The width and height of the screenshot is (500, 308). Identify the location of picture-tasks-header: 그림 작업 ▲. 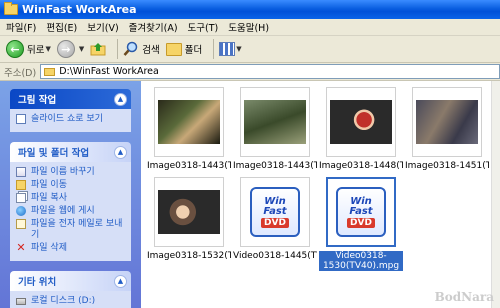
(70, 99).